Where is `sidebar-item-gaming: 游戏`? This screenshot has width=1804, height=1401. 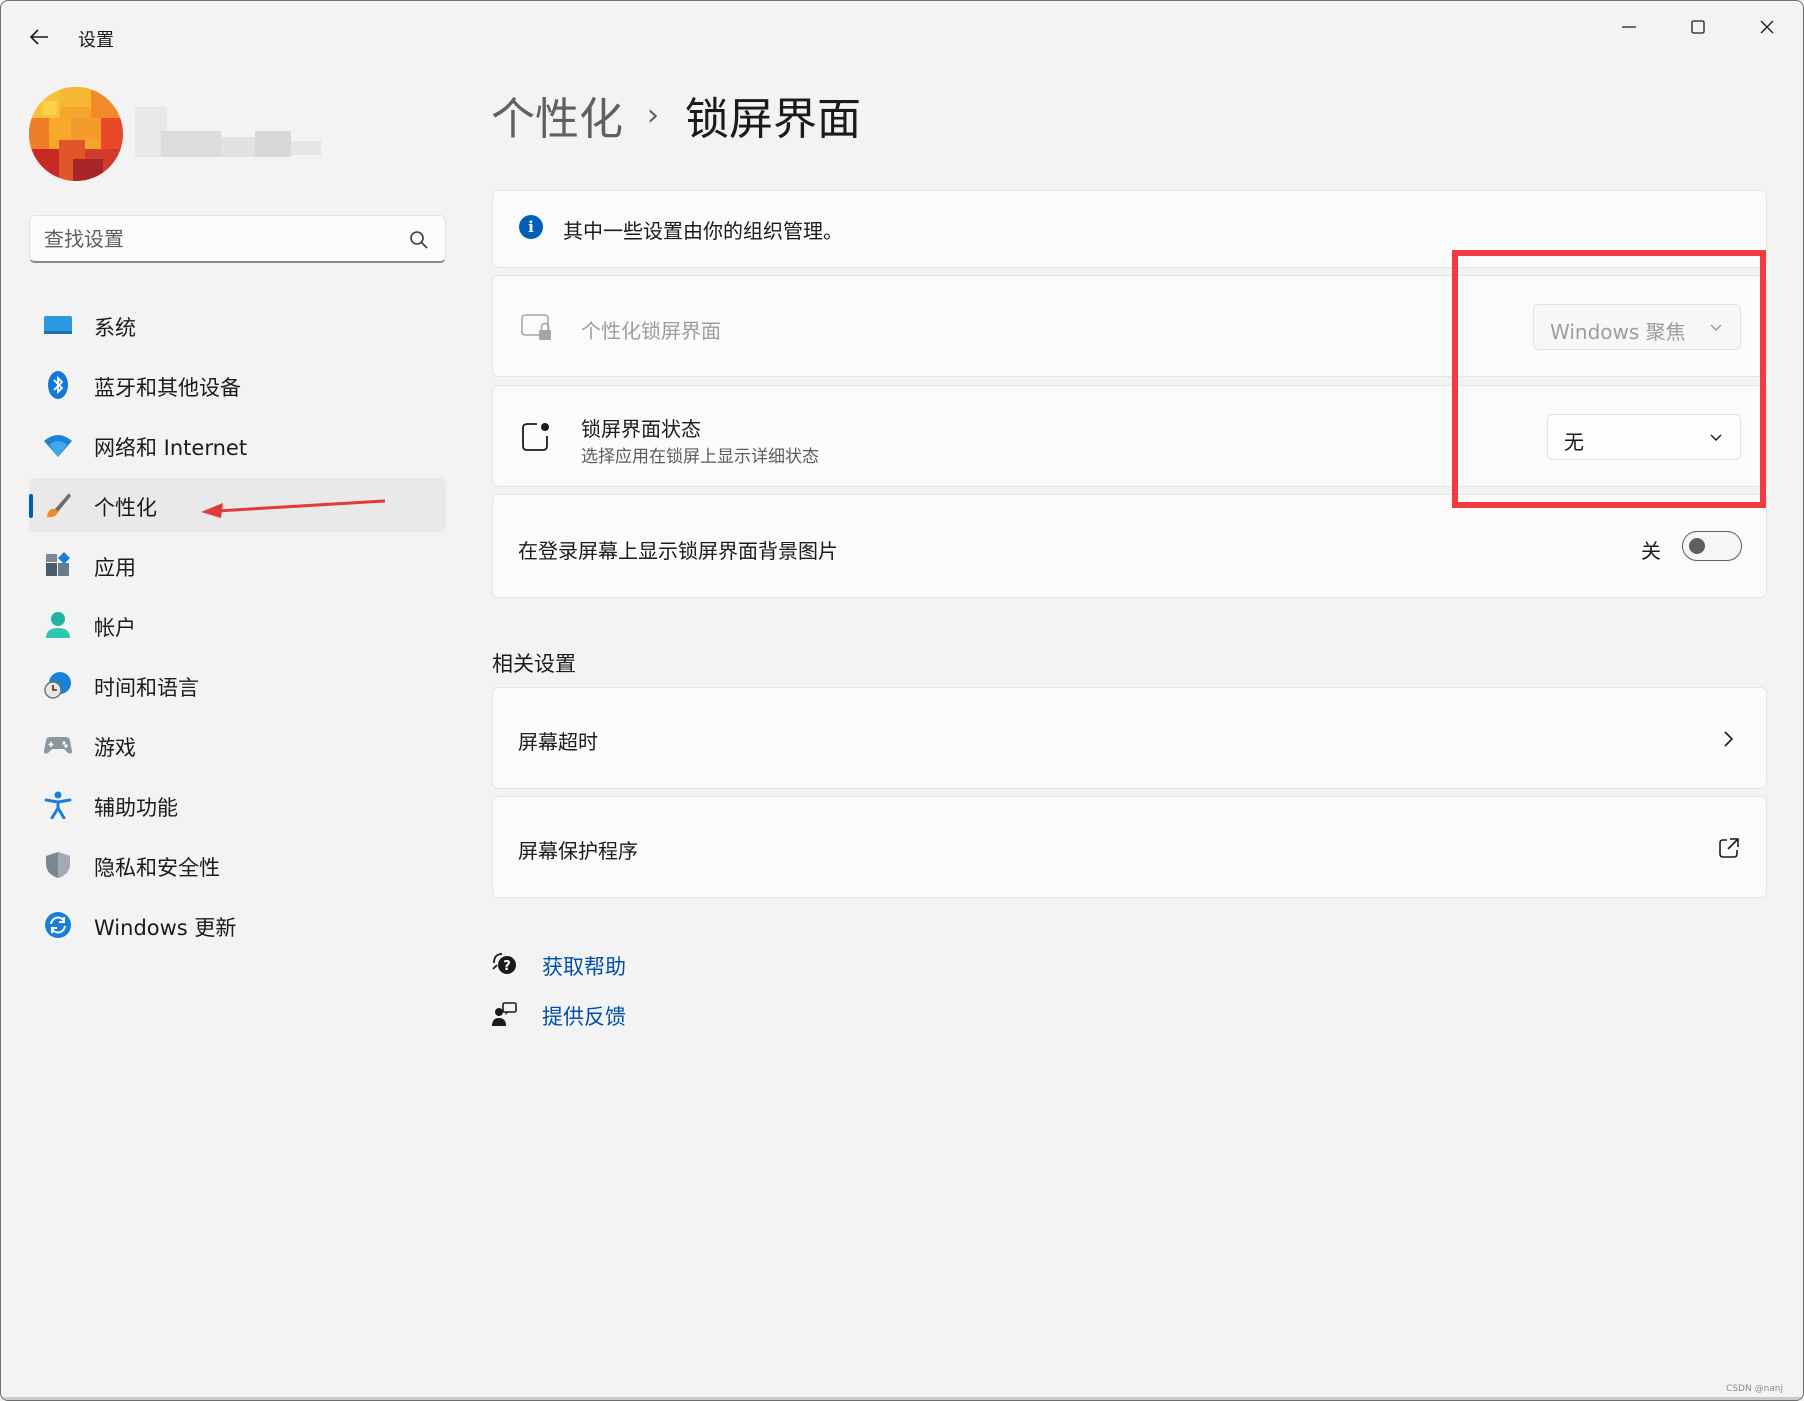
sidebar-item-gaming: 游戏 is located at coordinates (237, 745).